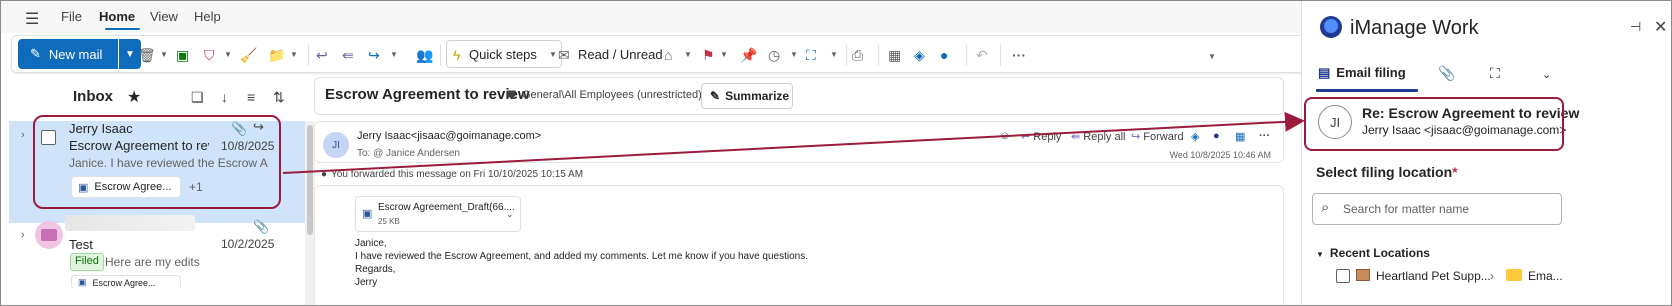 This screenshot has width=1672, height=306. Describe the element at coordinates (504, 54) in the screenshot. I see `quick-steps-button: ϟ Quick steps ▼` at that location.